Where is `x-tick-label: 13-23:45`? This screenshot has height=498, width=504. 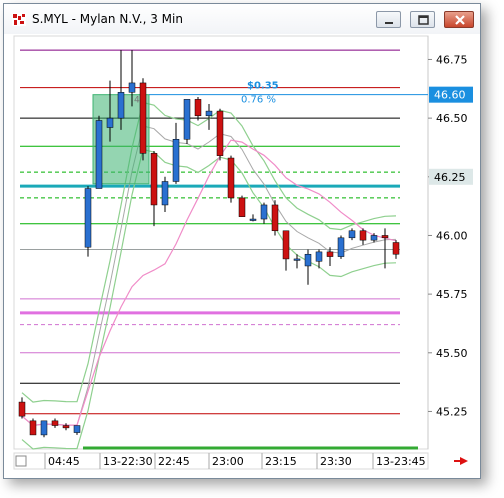 x-tick-label: 13-23:45 is located at coordinates (401, 461).